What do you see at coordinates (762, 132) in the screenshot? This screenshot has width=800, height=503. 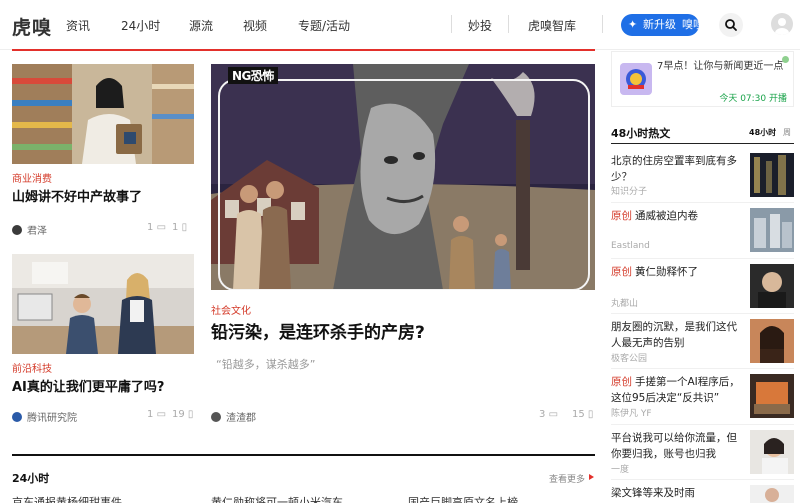 I see `hot-tab-48h: 48小时` at bounding box center [762, 132].